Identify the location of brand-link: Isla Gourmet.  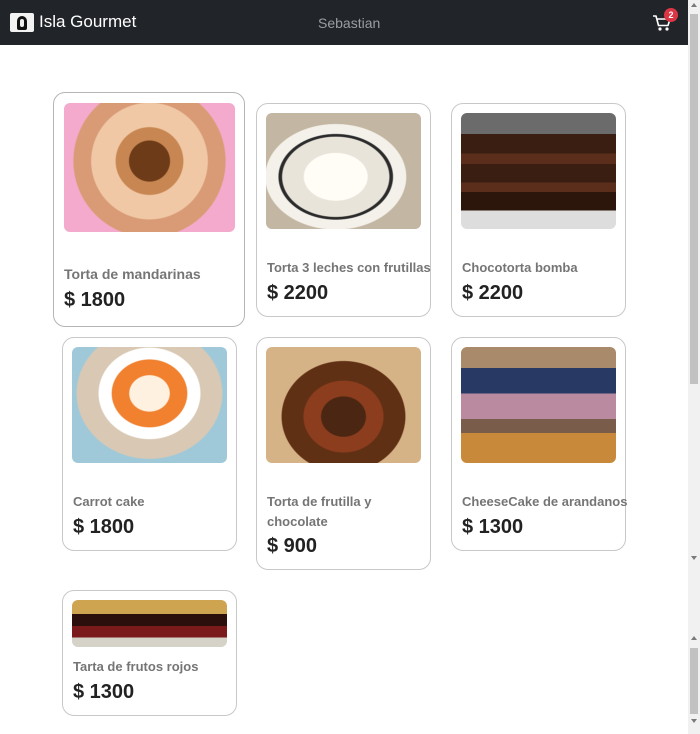
(73, 22).